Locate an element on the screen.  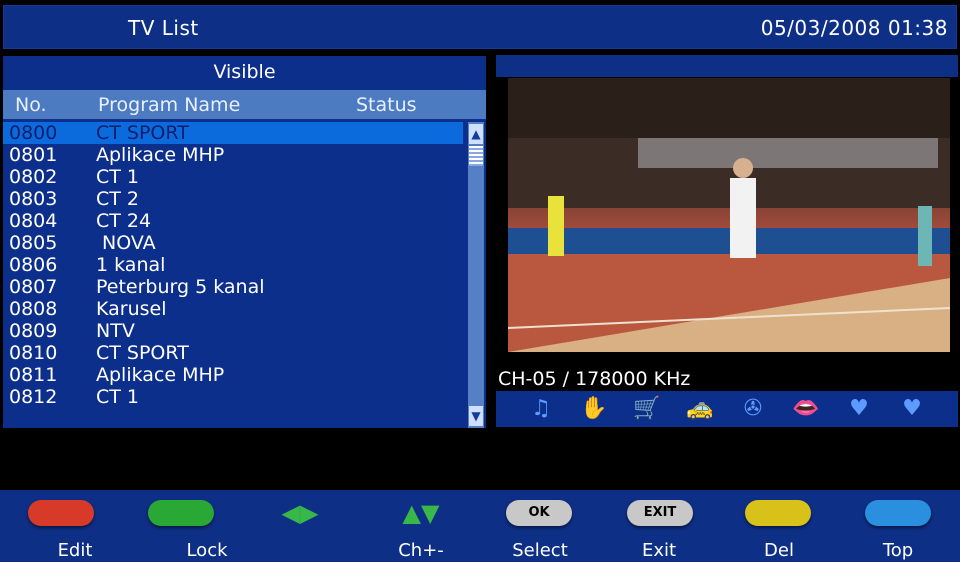
channel-number: 0806 is located at coordinates (33, 265).